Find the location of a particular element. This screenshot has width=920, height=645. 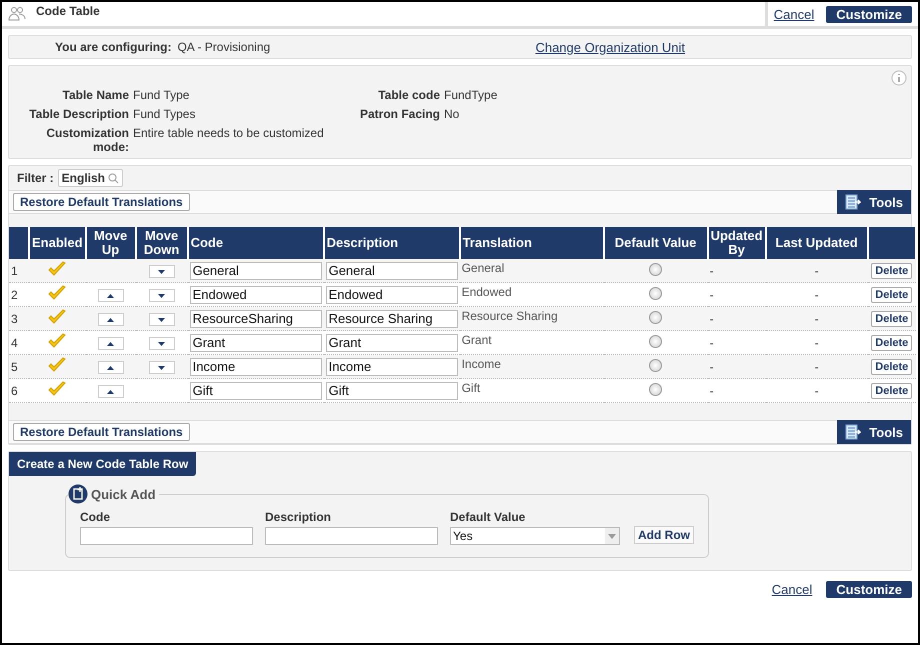

code-field: Gift is located at coordinates (256, 391).